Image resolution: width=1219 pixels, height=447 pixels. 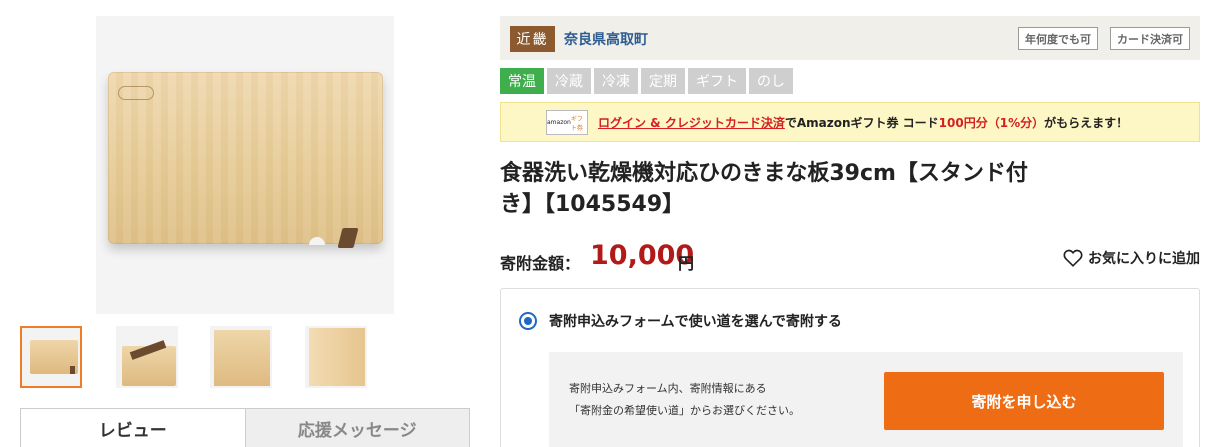 I want to click on heart-icon, so click(x=1073, y=258).